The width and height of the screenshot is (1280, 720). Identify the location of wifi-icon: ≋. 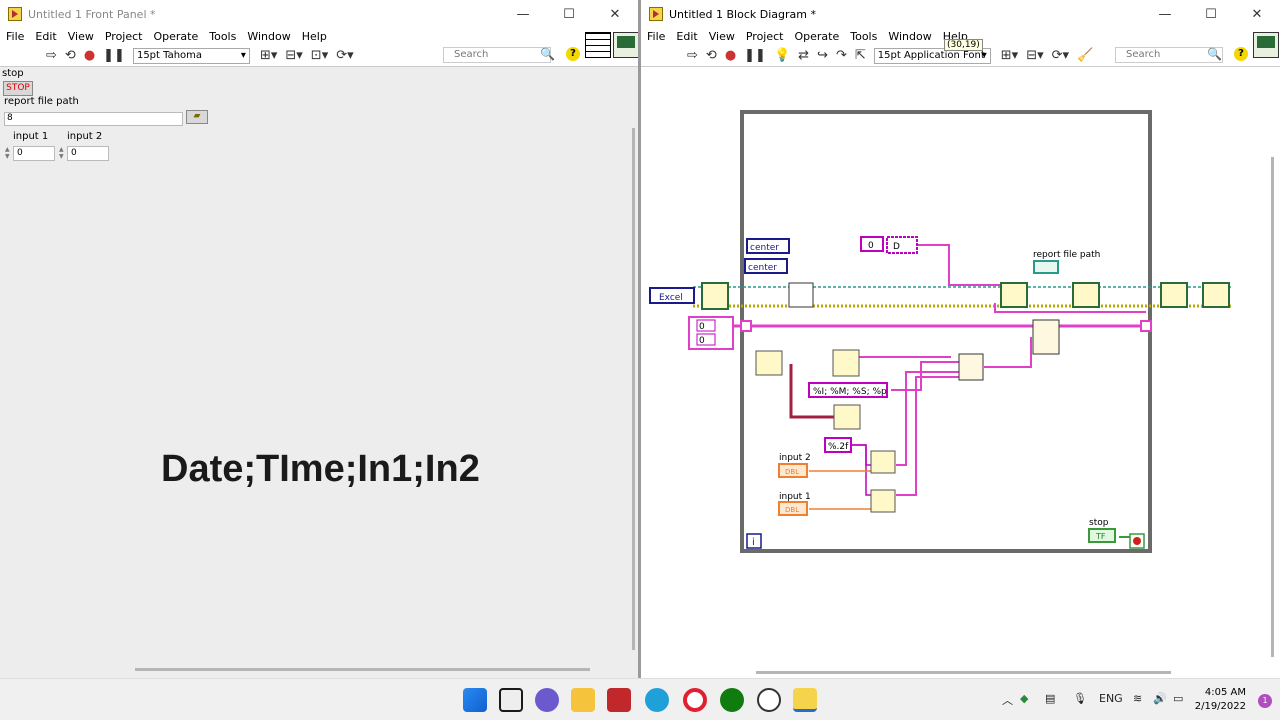
(1137, 698).